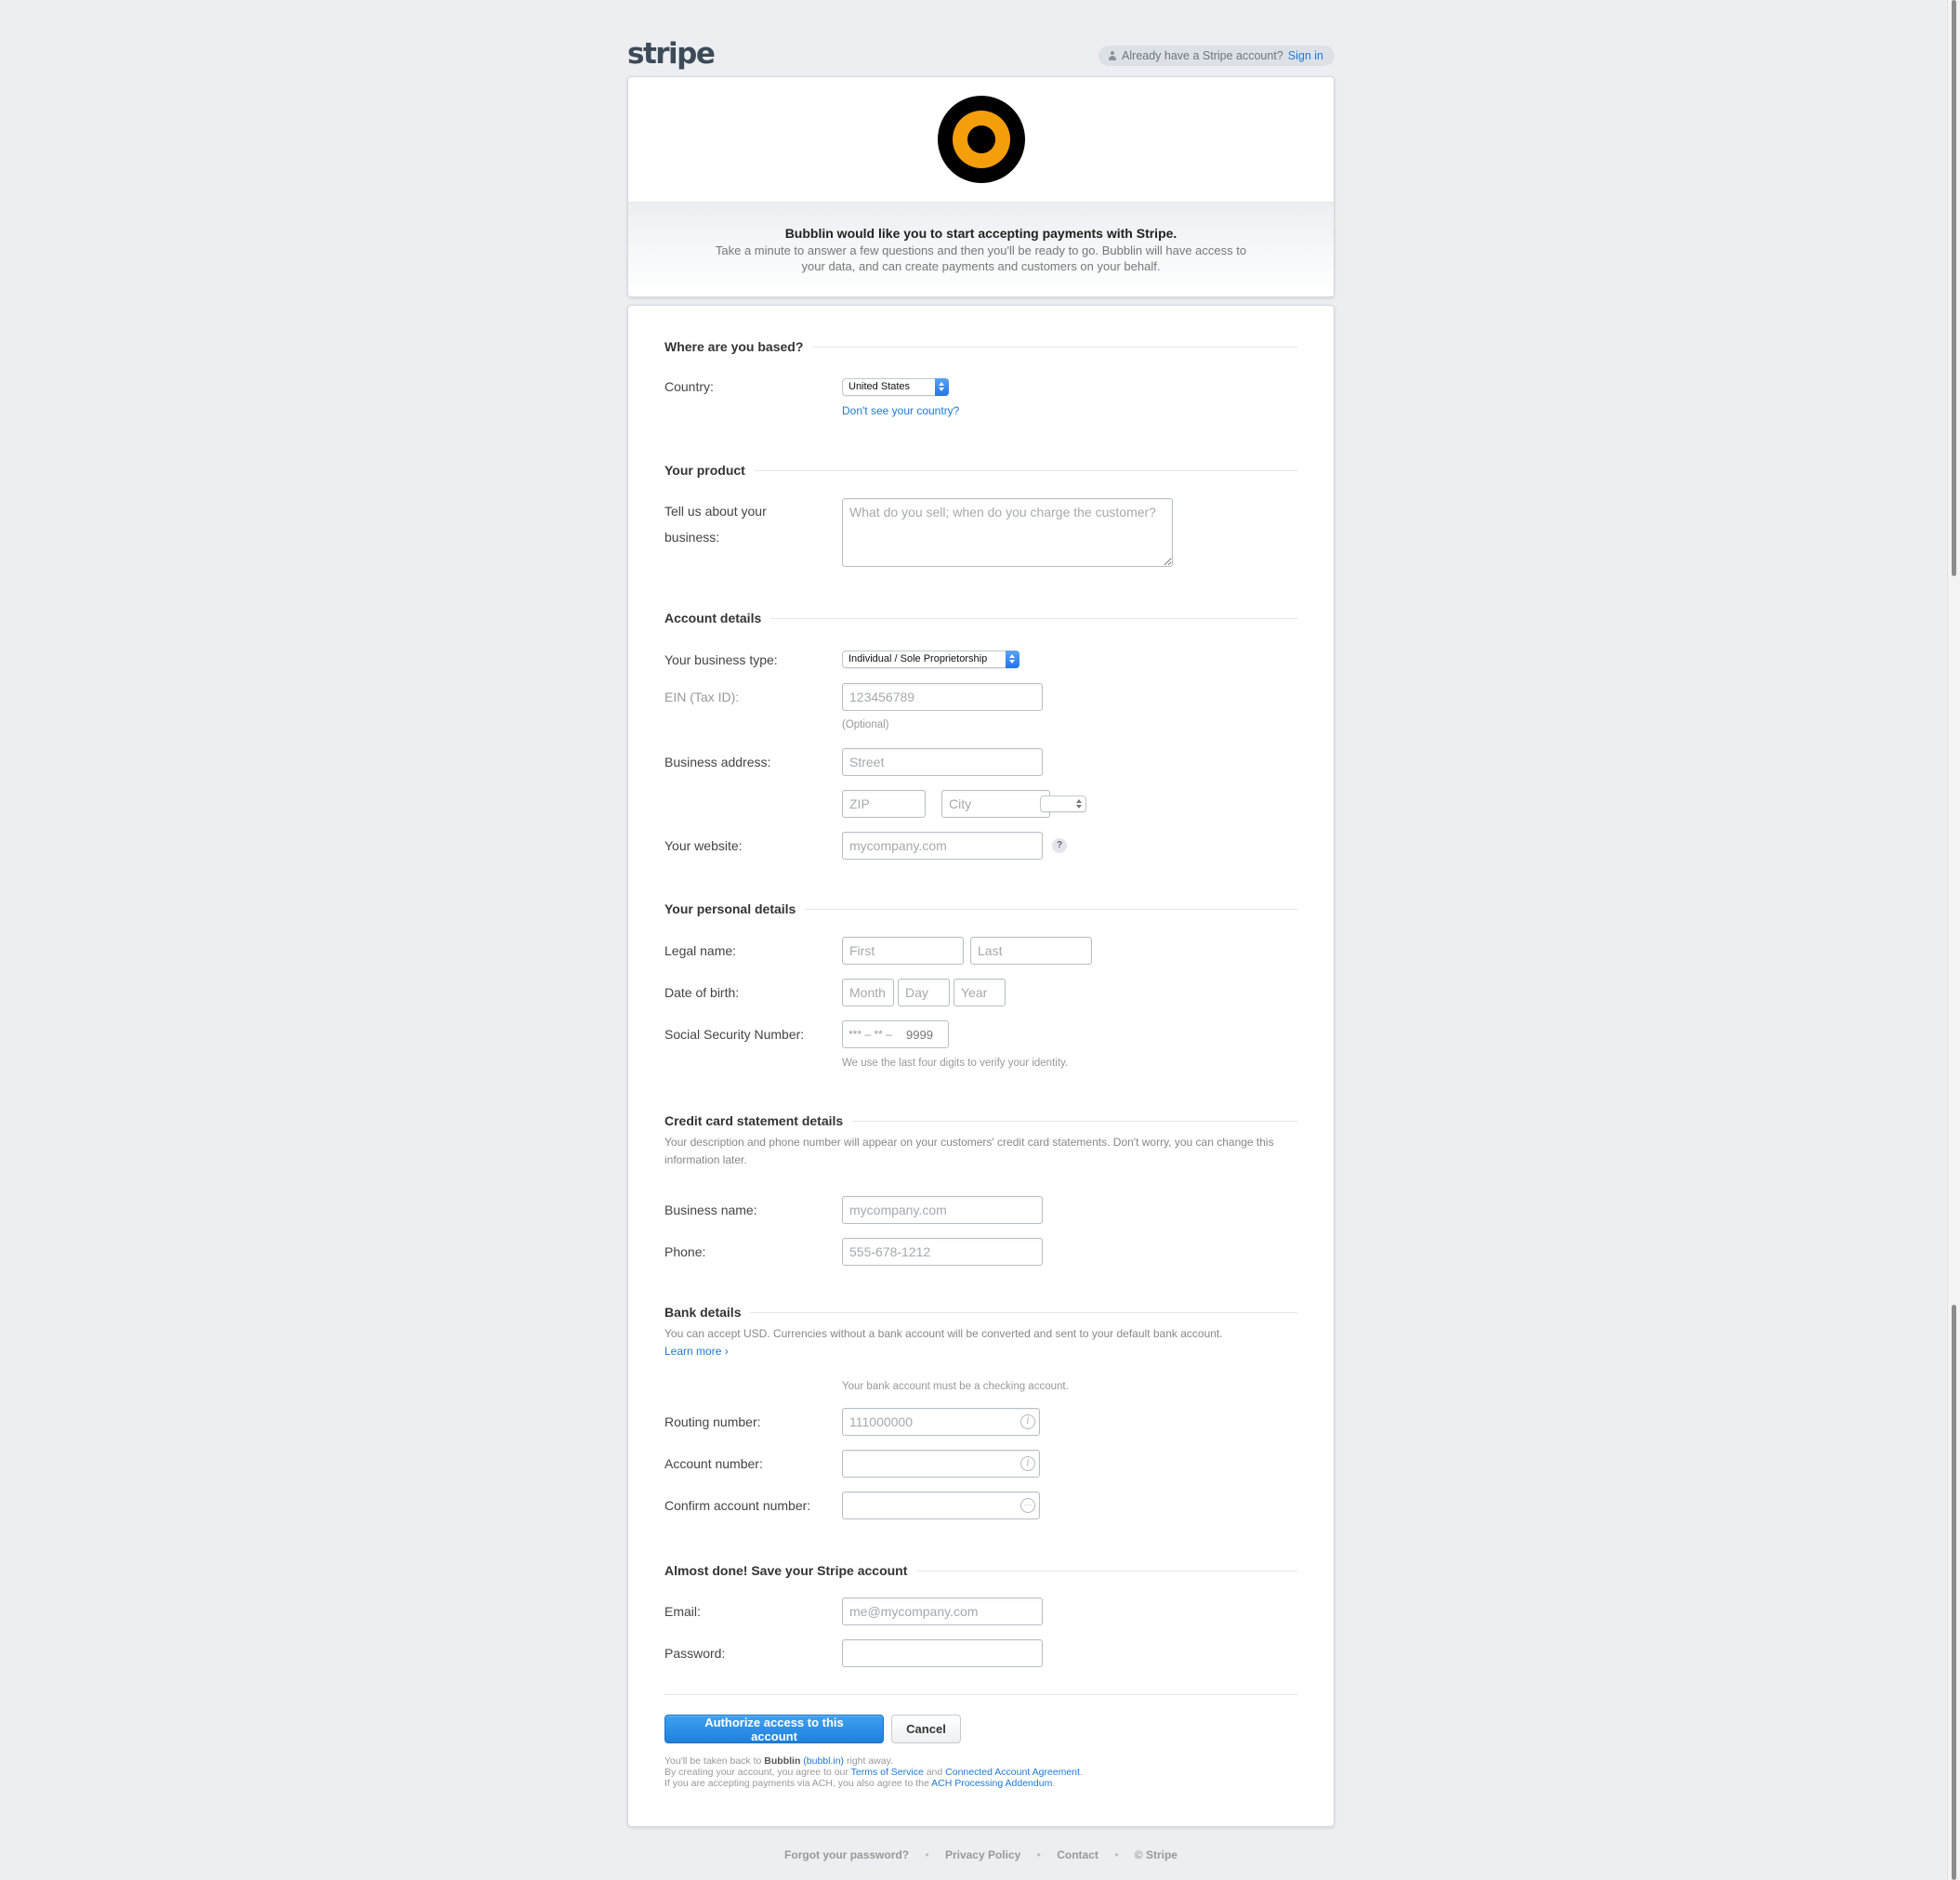 The image size is (1960, 1880). What do you see at coordinates (714, 1463) in the screenshot?
I see `account-number-label: Account number:` at bounding box center [714, 1463].